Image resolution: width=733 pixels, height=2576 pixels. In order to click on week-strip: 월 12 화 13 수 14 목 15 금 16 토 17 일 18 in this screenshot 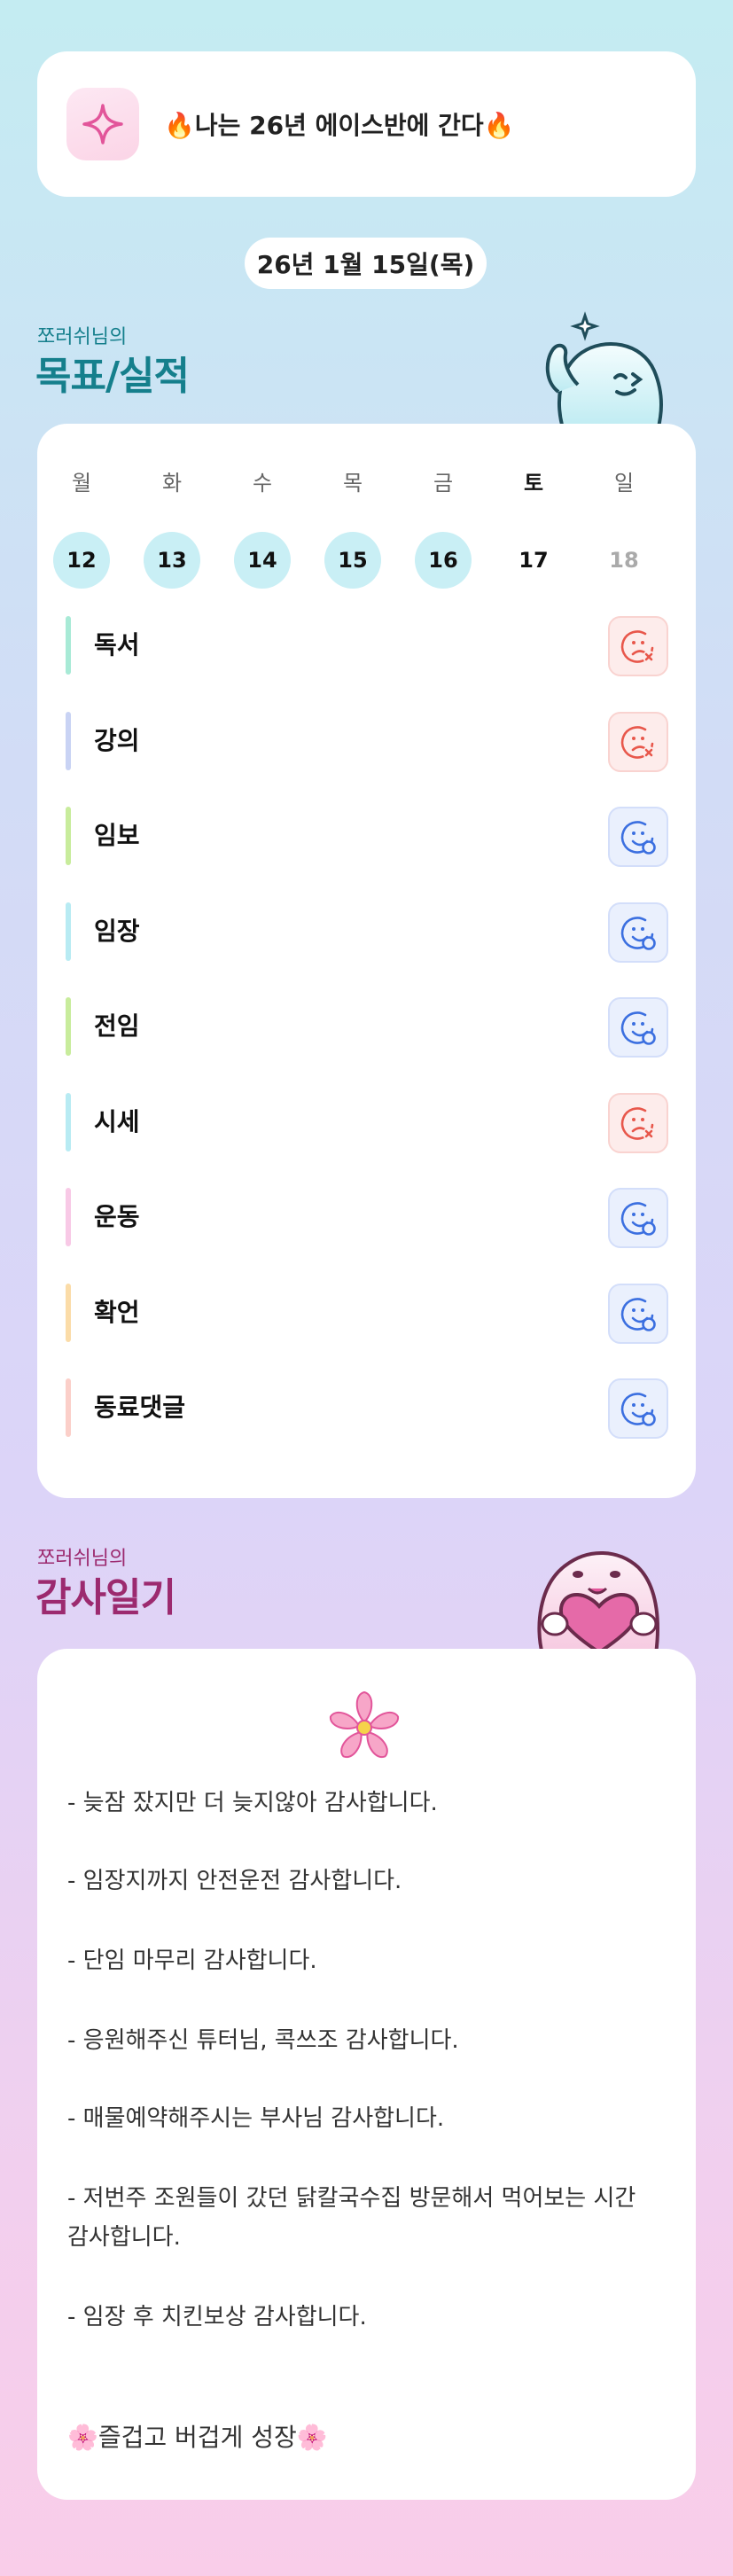, I will do `click(352, 528)`.